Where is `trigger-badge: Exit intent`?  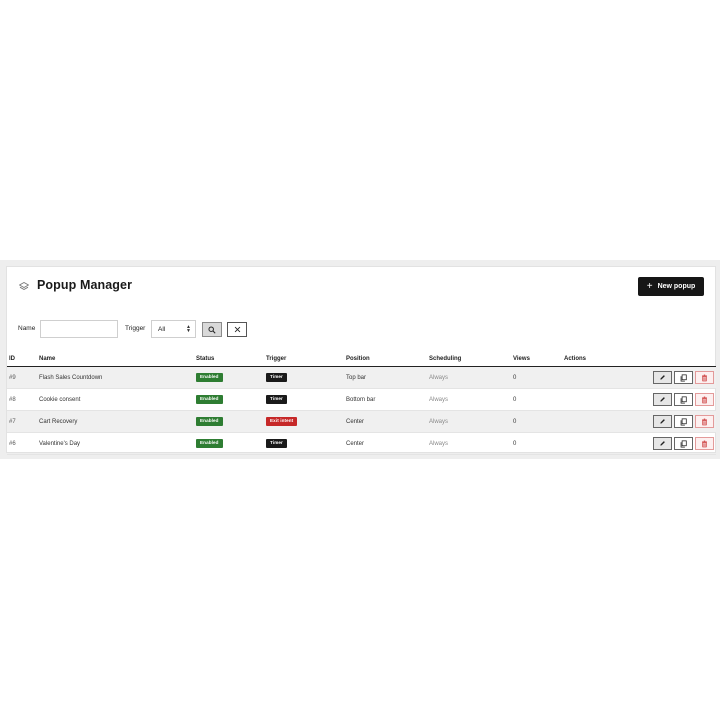 trigger-badge: Exit intent is located at coordinates (282, 421).